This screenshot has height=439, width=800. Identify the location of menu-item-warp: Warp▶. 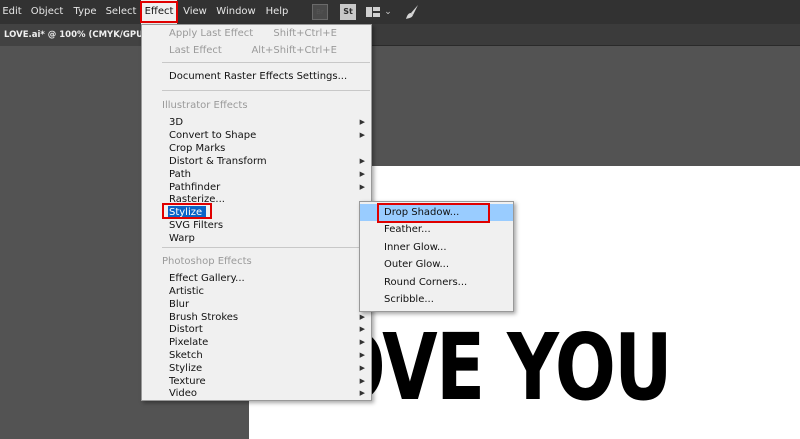
(256, 238).